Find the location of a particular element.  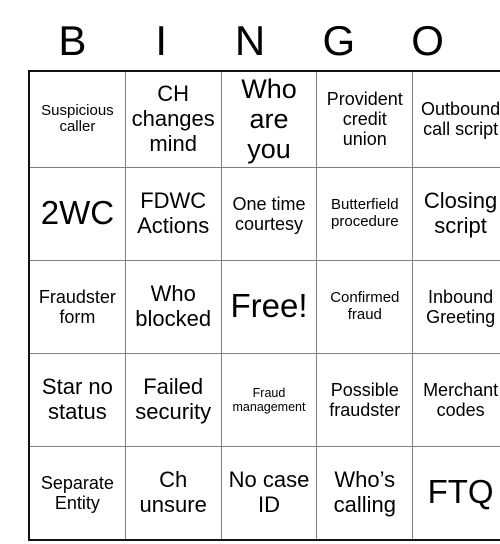

bingo-cell: 2WC is located at coordinates (77, 213).